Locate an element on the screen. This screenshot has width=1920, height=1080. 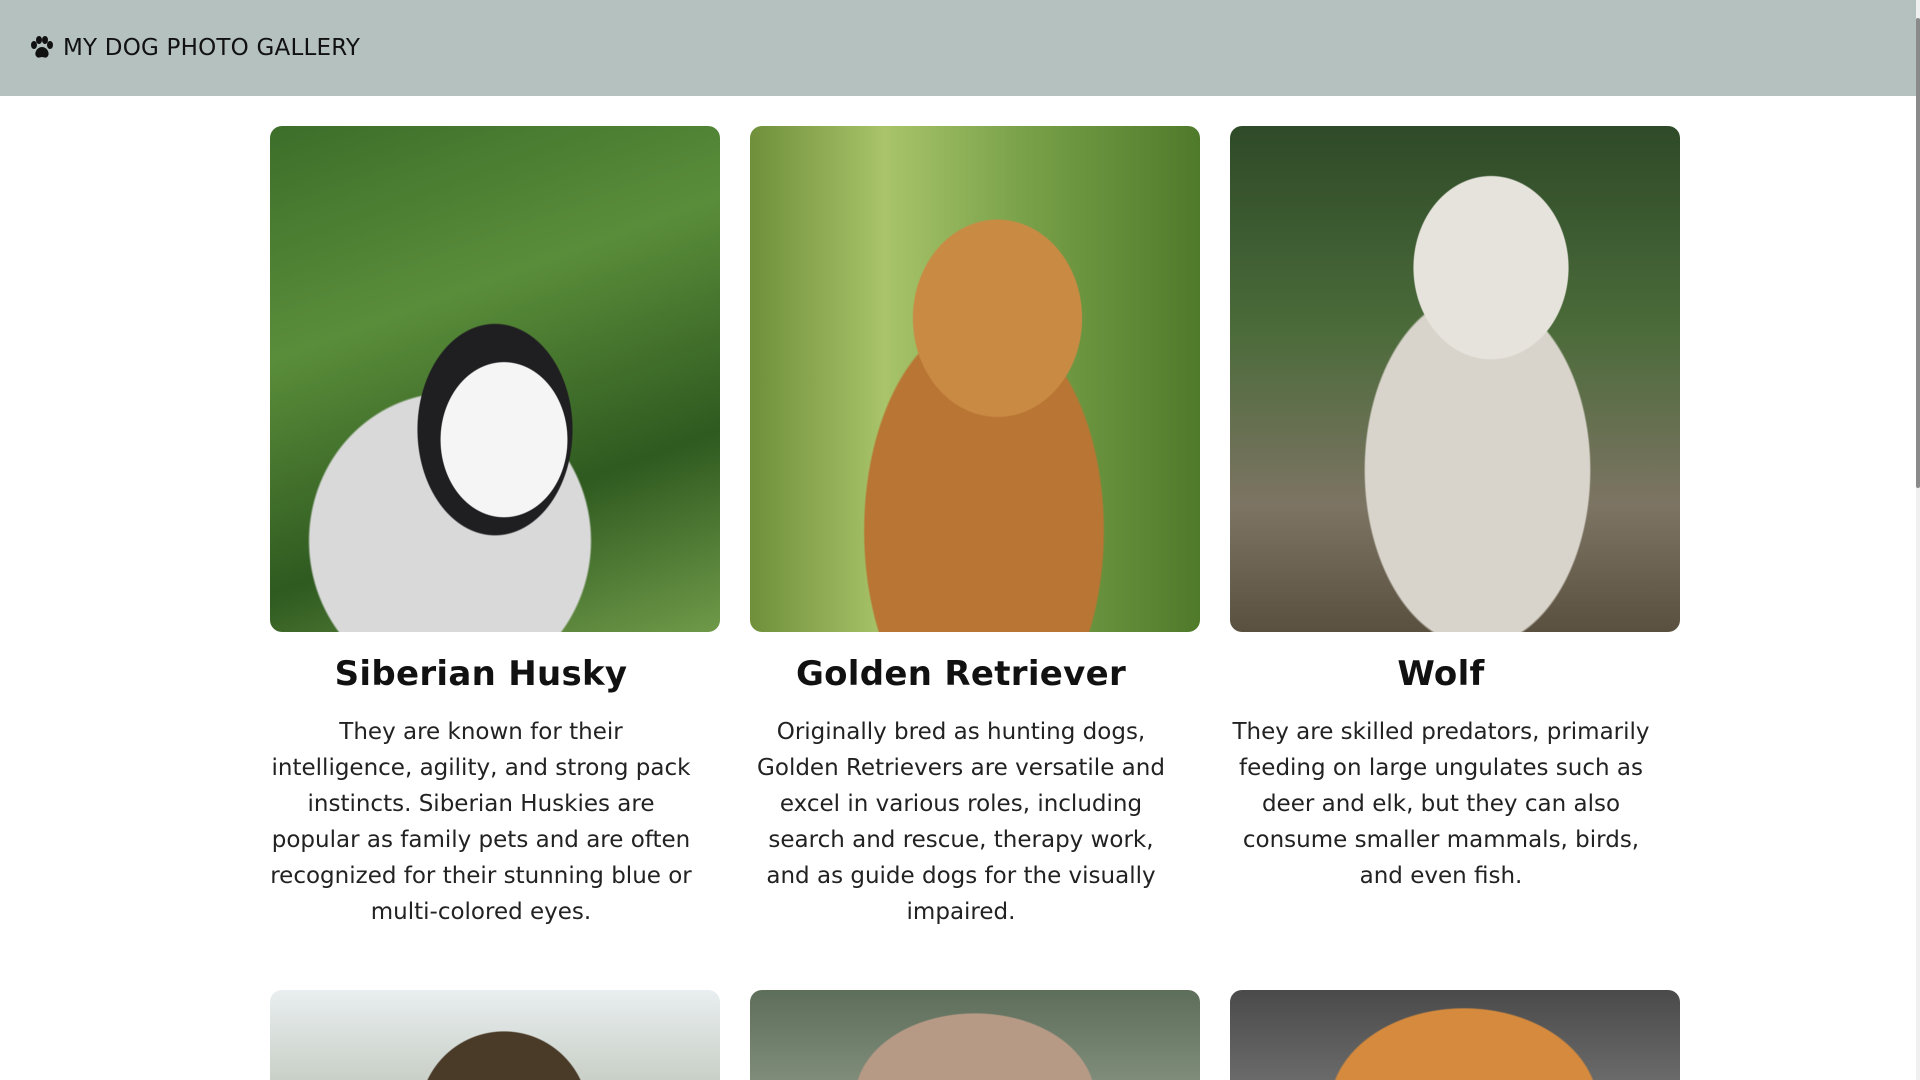
card-title: Wolf is located at coordinates (1441, 674).